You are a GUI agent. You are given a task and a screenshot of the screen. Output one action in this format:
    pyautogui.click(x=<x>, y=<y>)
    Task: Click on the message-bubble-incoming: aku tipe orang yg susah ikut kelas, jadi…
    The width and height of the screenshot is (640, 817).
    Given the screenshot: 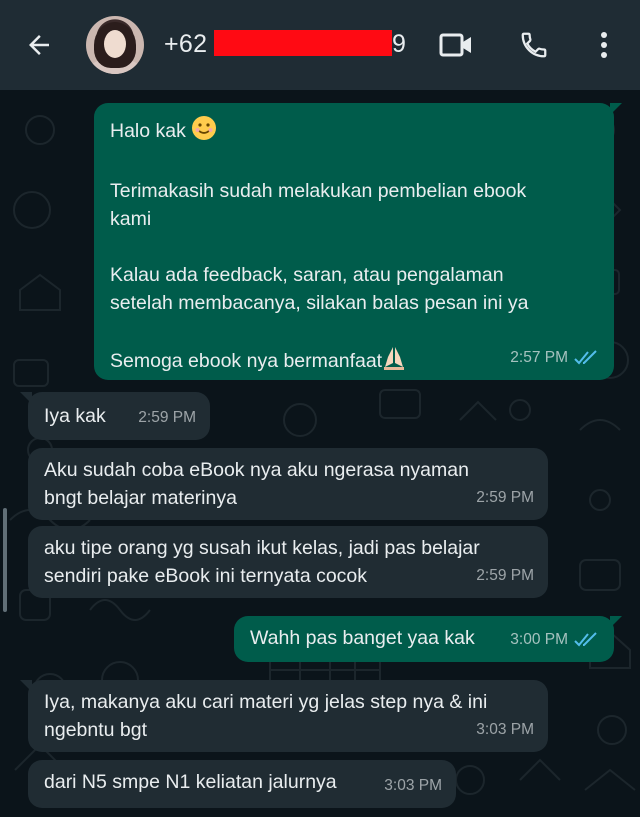 What is the action you would take?
    pyautogui.click(x=288, y=562)
    